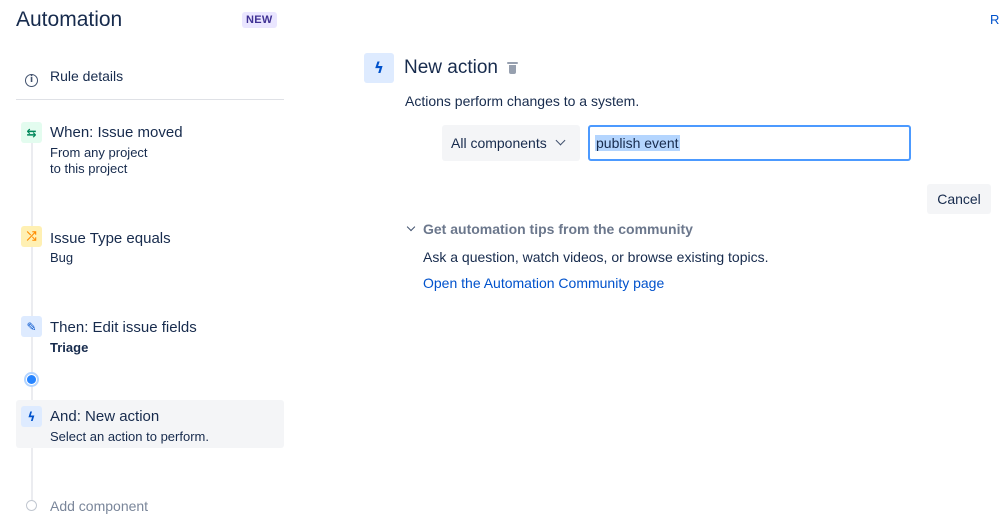  I want to click on step-subtitle: Bug, so click(62, 257).